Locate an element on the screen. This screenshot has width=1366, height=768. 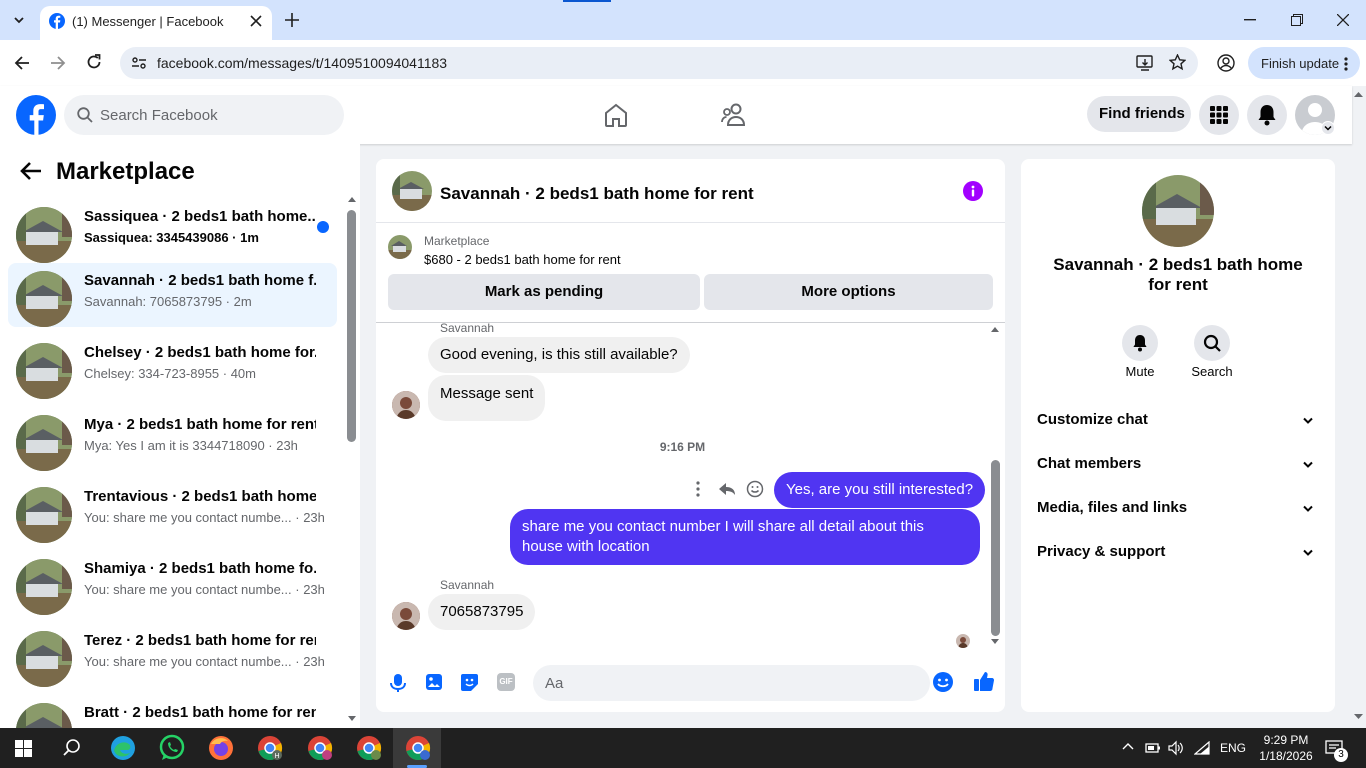
thumbs-up-icon is located at coordinates (984, 681).